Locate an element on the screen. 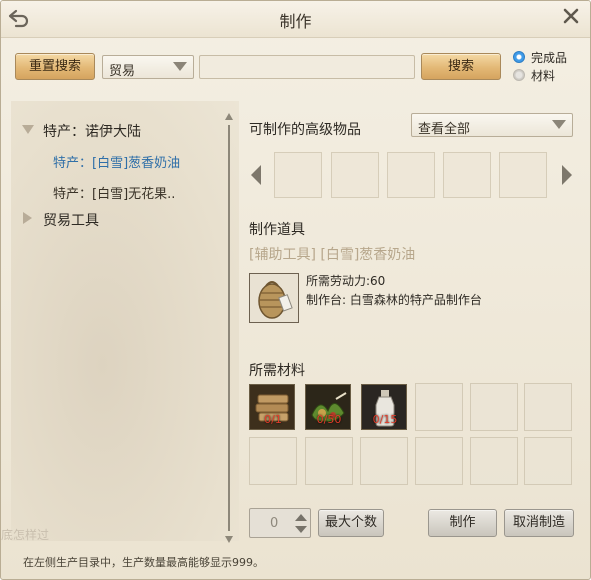 Image resolution: width=591 pixels, height=580 pixels. hint-text: 在左侧生产目录中，生产数量最高能够显示999。 is located at coordinates (143, 562).